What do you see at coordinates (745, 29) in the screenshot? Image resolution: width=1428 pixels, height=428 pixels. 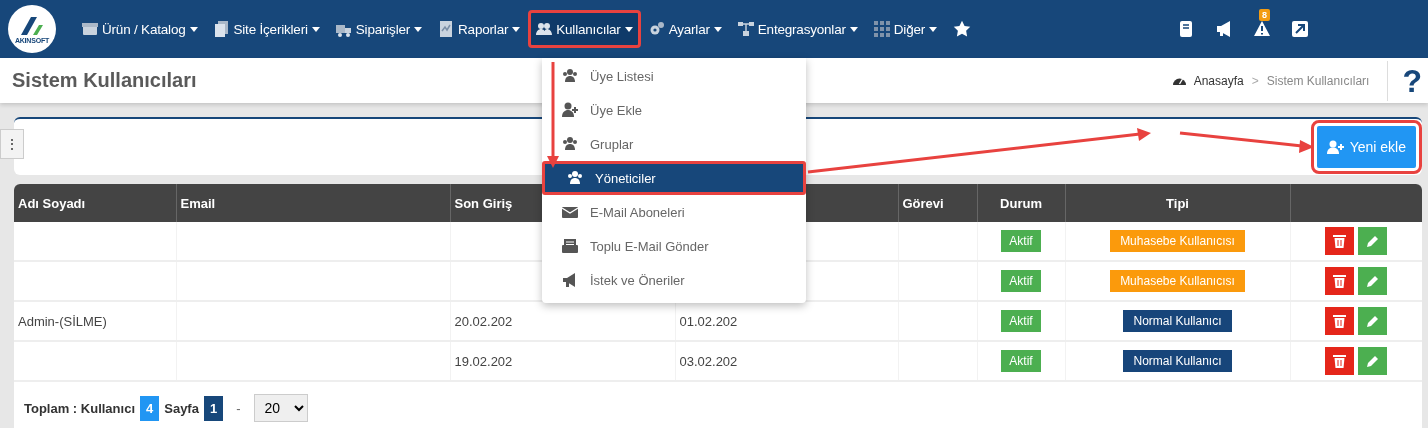 I see `network-icon` at bounding box center [745, 29].